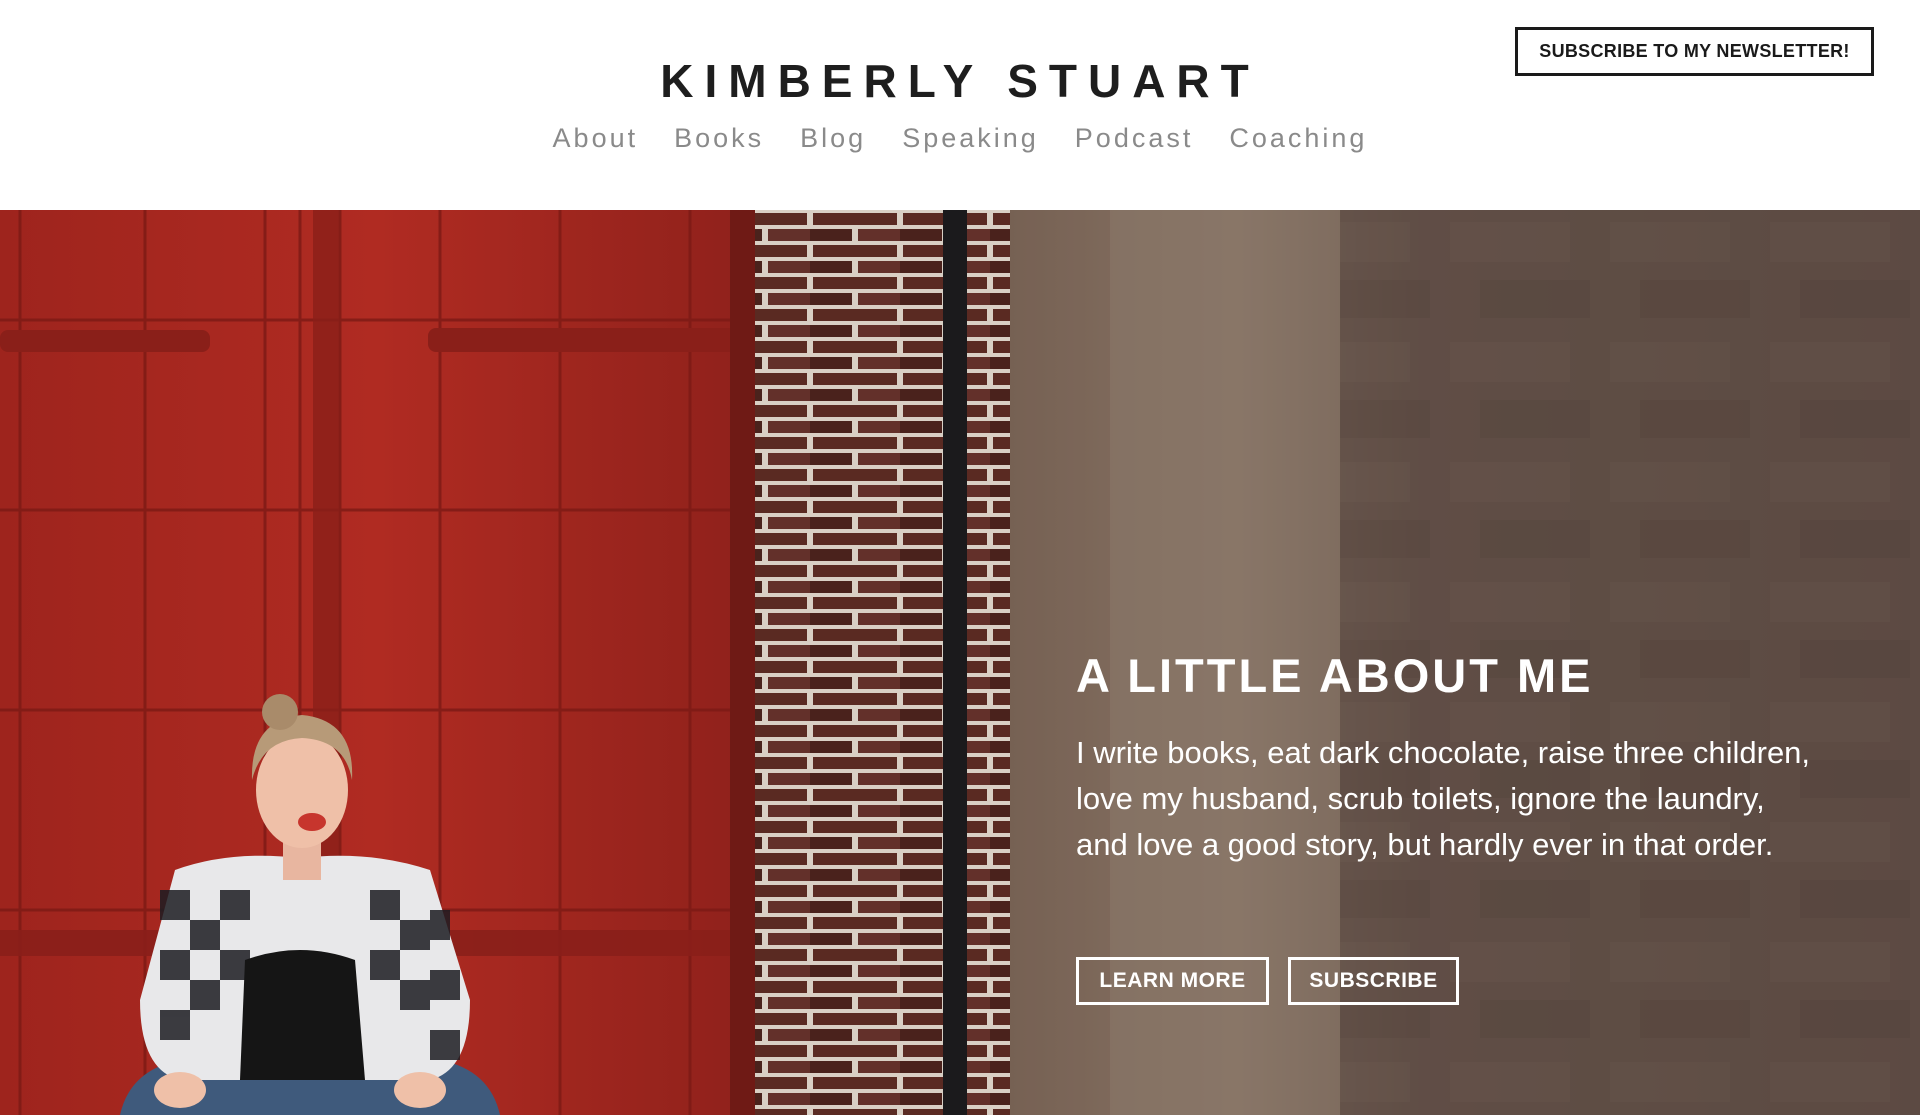 The height and width of the screenshot is (1115, 1920). What do you see at coordinates (1694, 51) in the screenshot?
I see `subscribe-newsletter-button: SUBSCRIBE TO MY NEWSLETTER!` at bounding box center [1694, 51].